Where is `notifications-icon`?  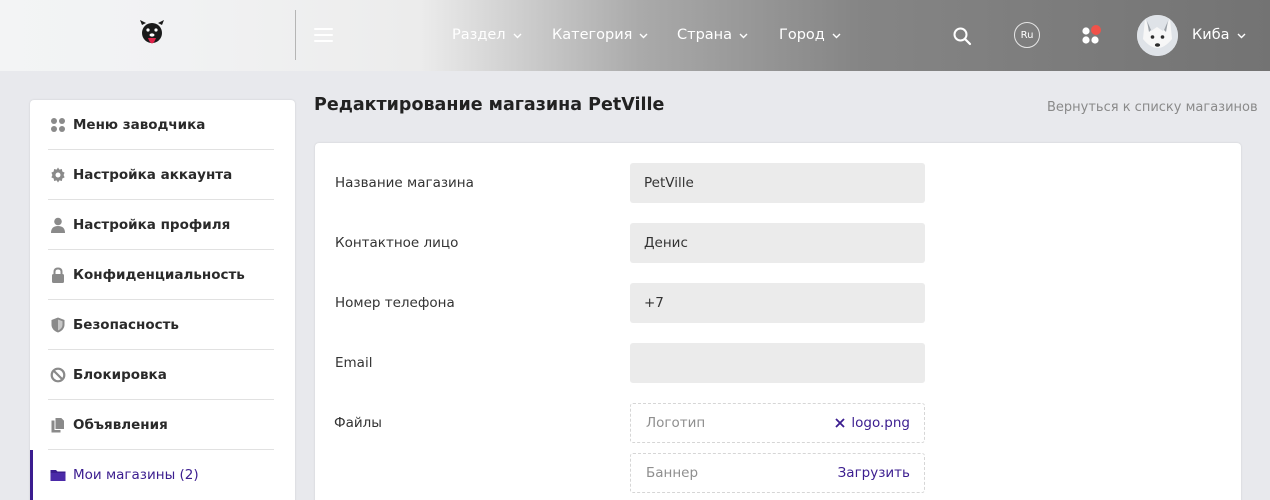 notifications-icon is located at coordinates (1092, 35).